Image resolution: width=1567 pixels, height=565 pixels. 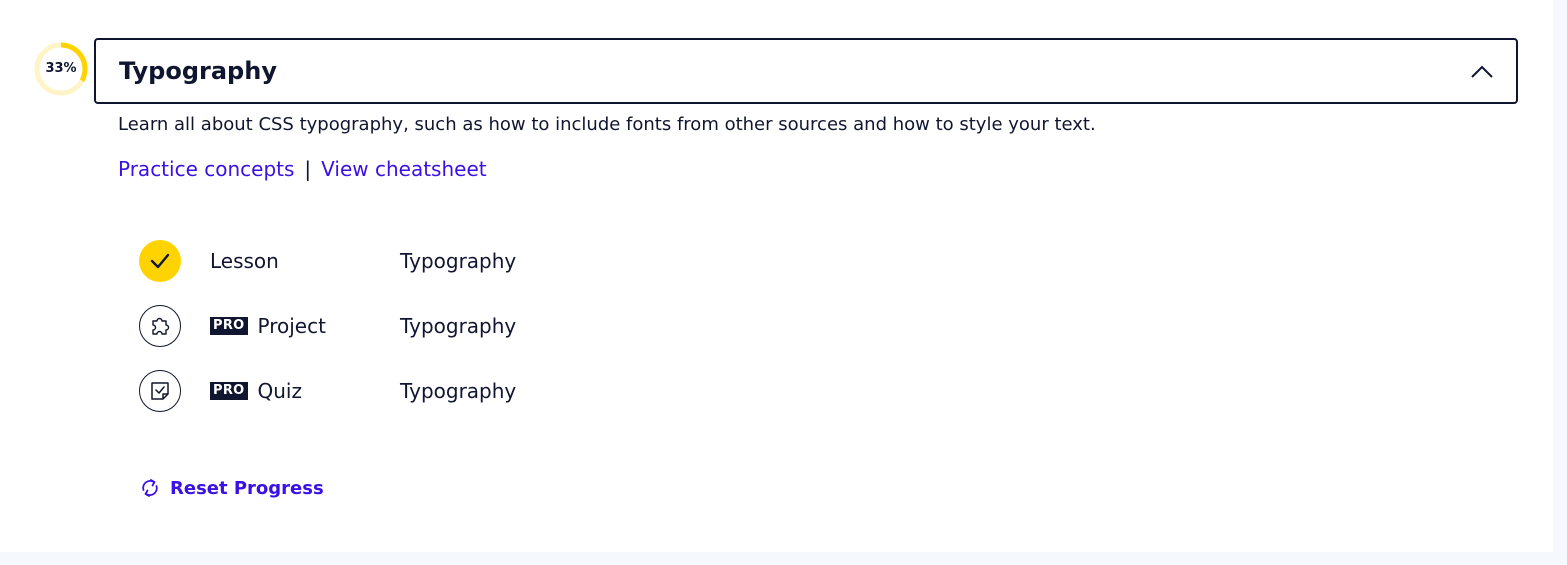 I want to click on progress-percentage: 33%, so click(x=61, y=68).